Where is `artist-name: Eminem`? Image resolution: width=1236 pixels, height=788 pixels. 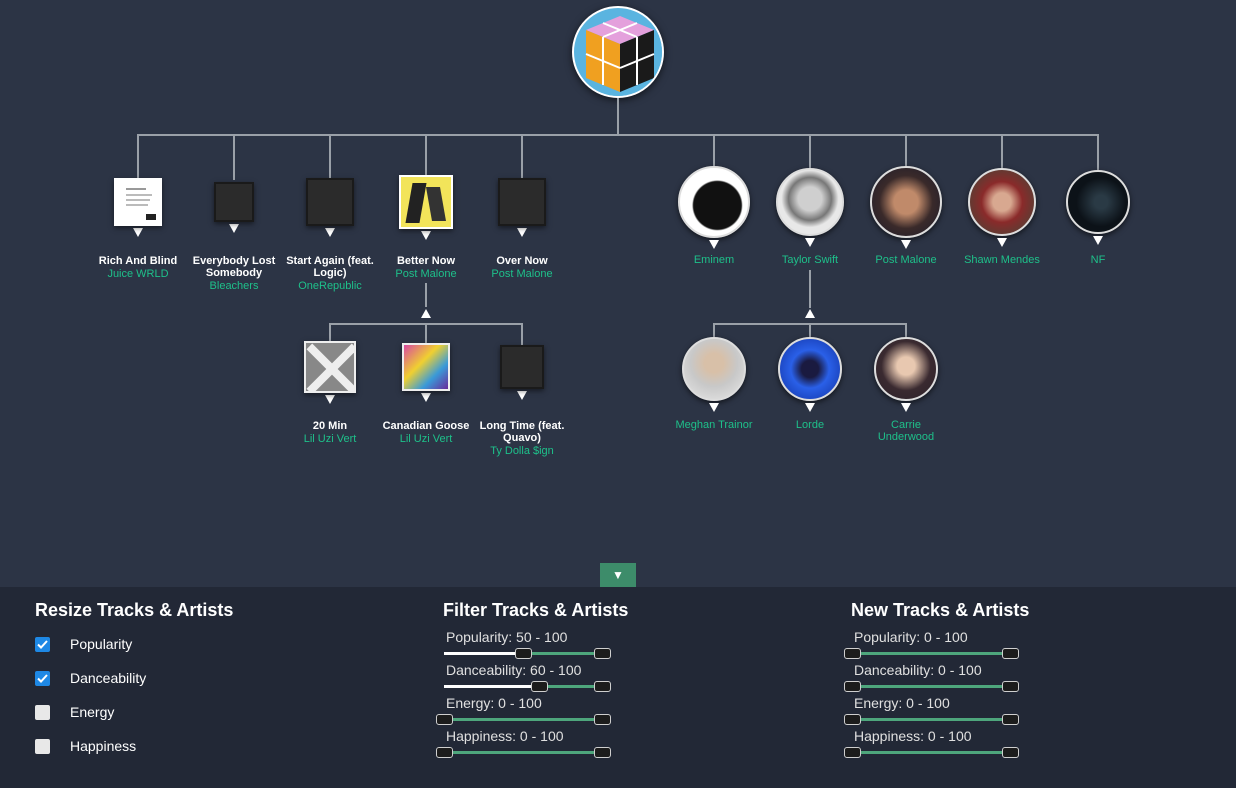 artist-name: Eminem is located at coordinates (714, 260).